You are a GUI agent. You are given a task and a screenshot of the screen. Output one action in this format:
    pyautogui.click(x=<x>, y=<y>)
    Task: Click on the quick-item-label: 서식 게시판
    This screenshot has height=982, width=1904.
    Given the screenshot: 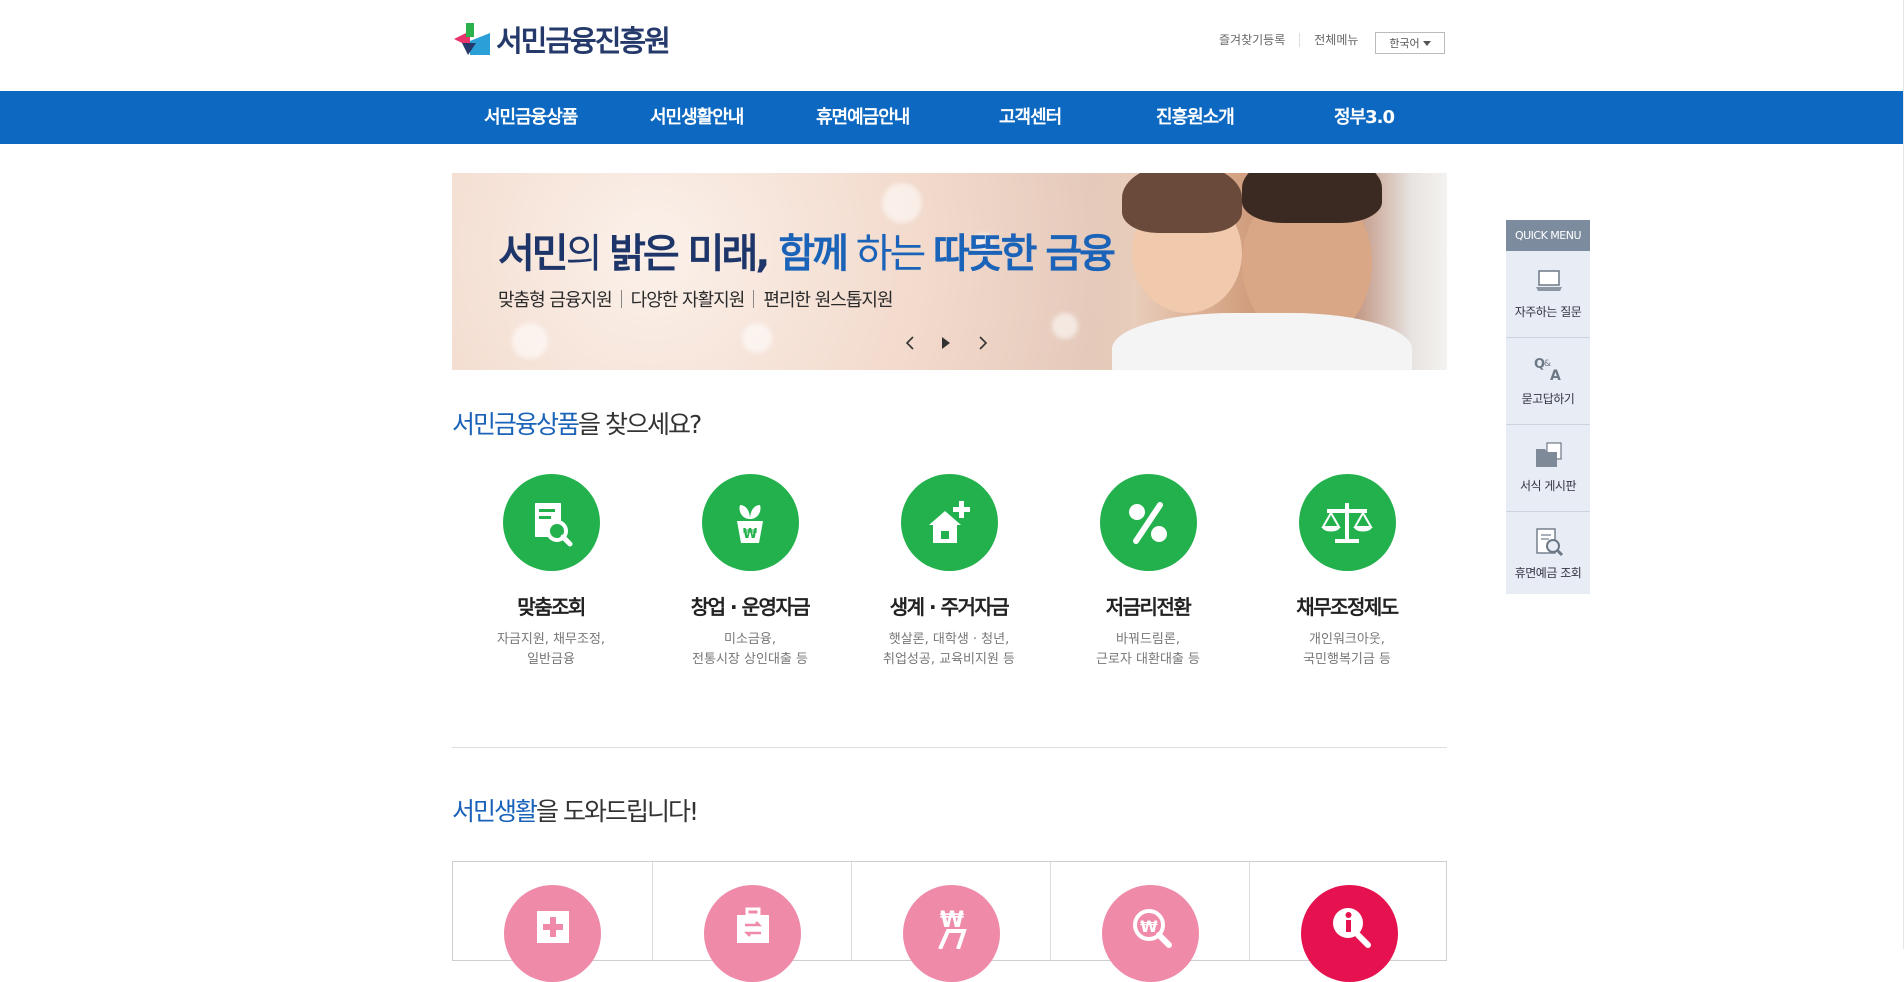 What is the action you would take?
    pyautogui.click(x=1548, y=486)
    